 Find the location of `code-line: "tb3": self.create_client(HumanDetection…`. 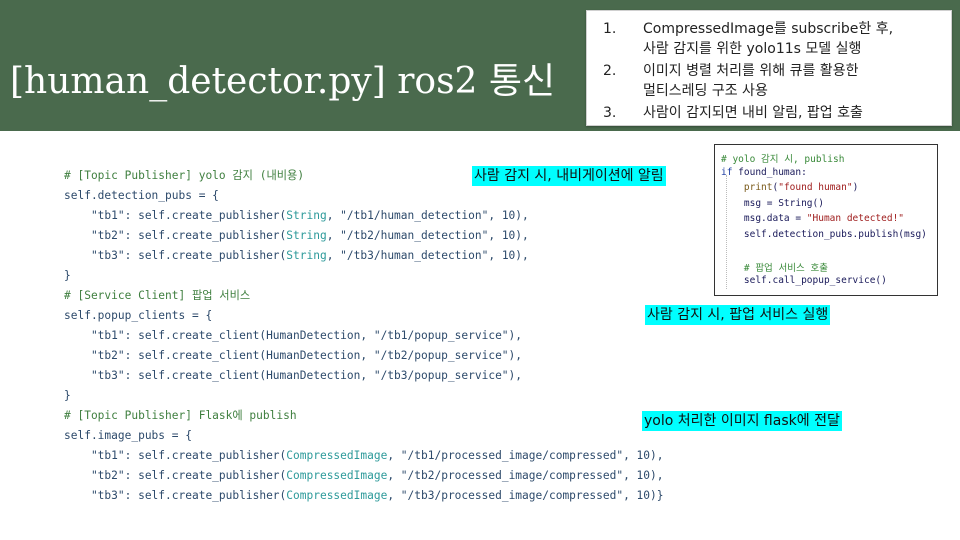

code-line: "tb3": self.create_client(HumanDetection… is located at coordinates (363, 376).